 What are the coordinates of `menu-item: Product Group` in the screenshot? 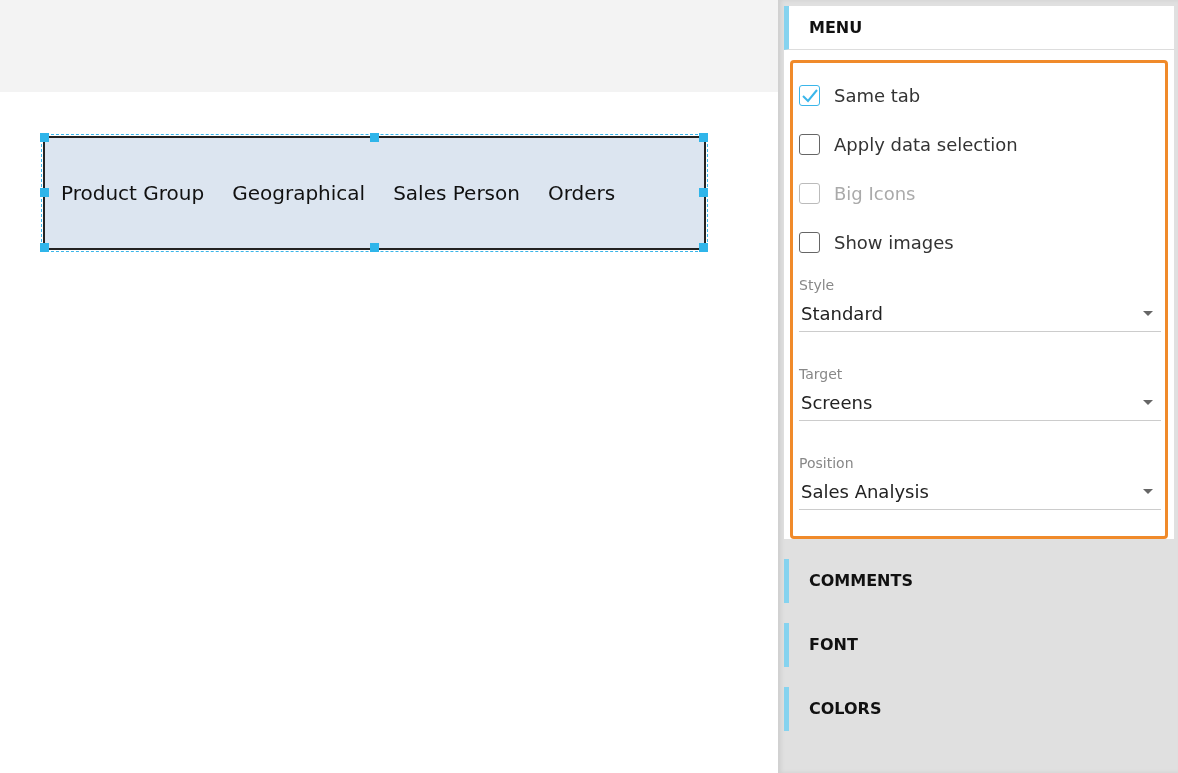 It's located at (133, 193).